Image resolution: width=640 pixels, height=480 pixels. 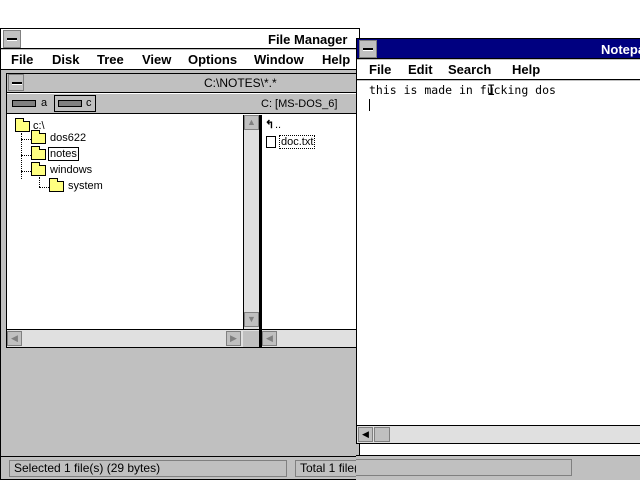 I want to click on status-bar-extension, so click(x=498, y=467).